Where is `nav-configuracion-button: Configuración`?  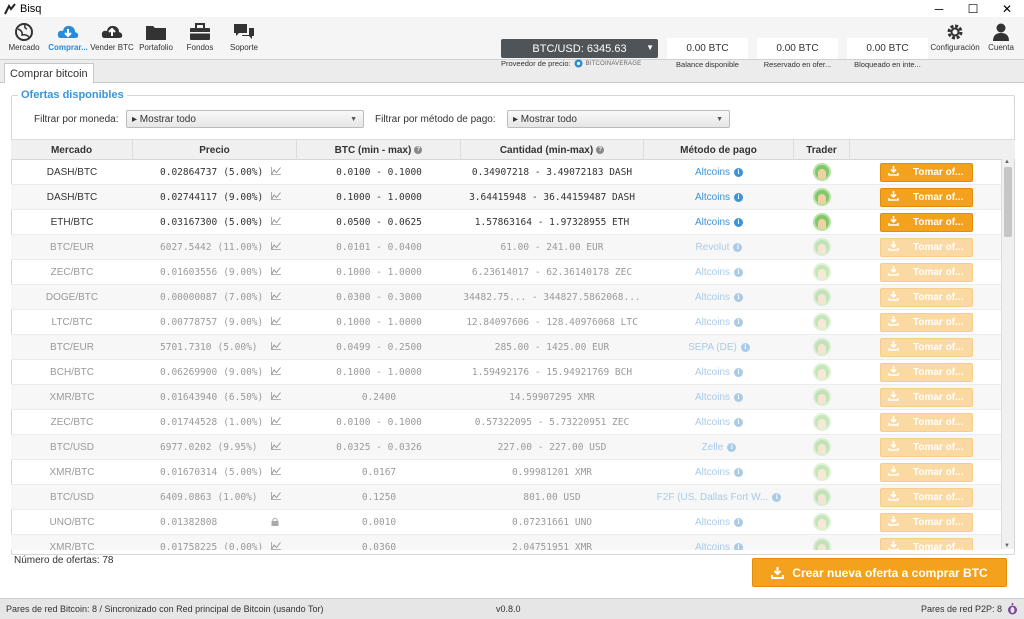 nav-configuracion-button: Configuración is located at coordinates (955, 39).